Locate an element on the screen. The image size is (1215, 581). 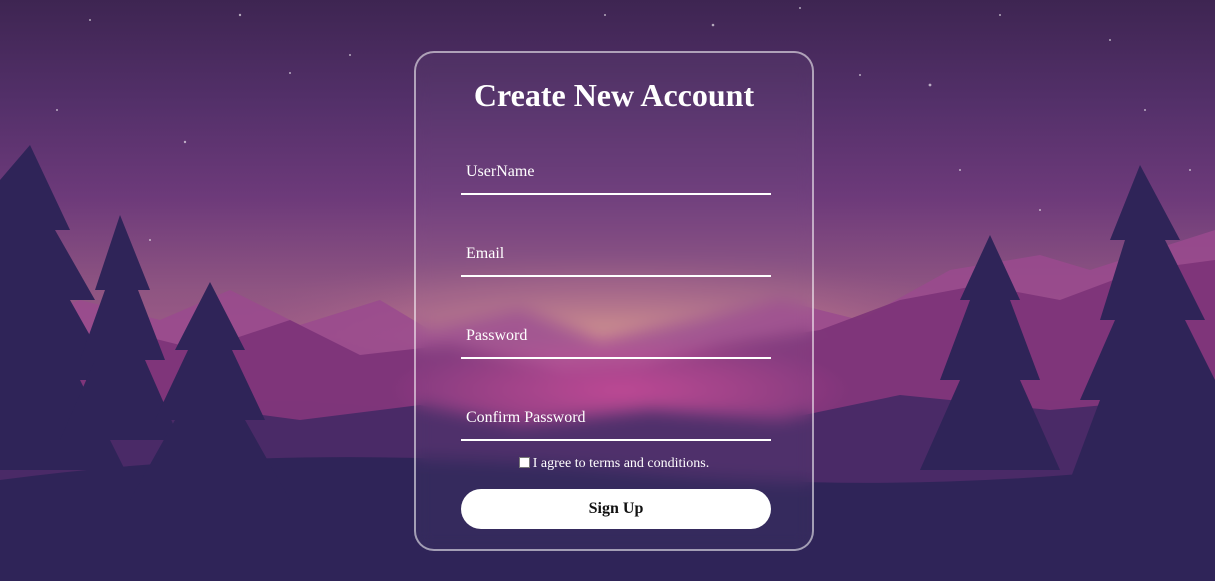
username-input is located at coordinates (616, 172).